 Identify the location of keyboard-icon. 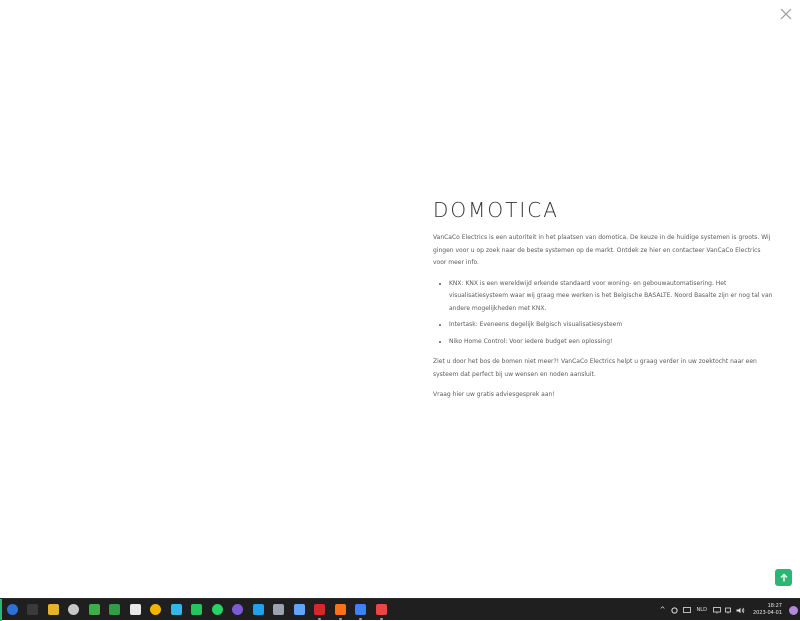
(686, 610).